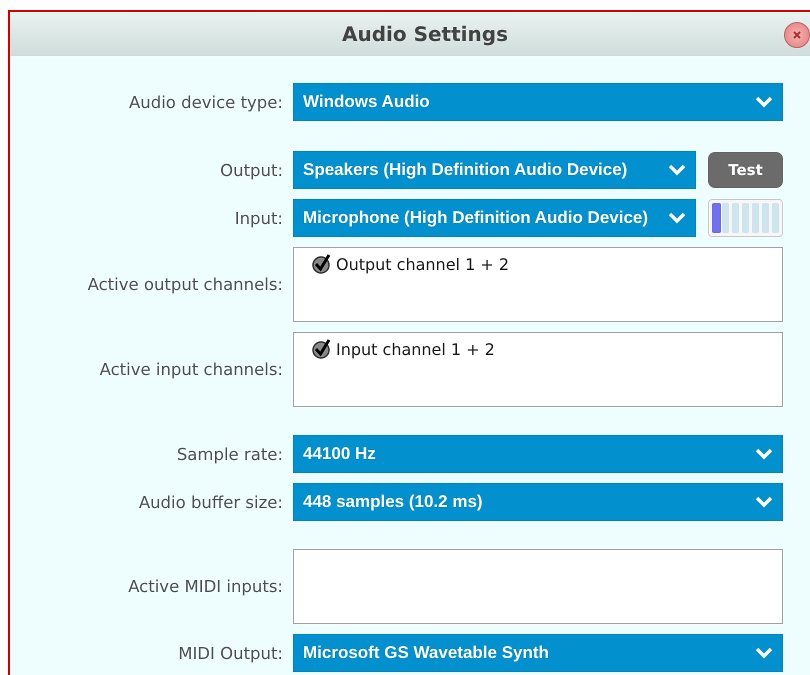  What do you see at coordinates (230, 653) in the screenshot?
I see `field-label: MIDI Output:` at bounding box center [230, 653].